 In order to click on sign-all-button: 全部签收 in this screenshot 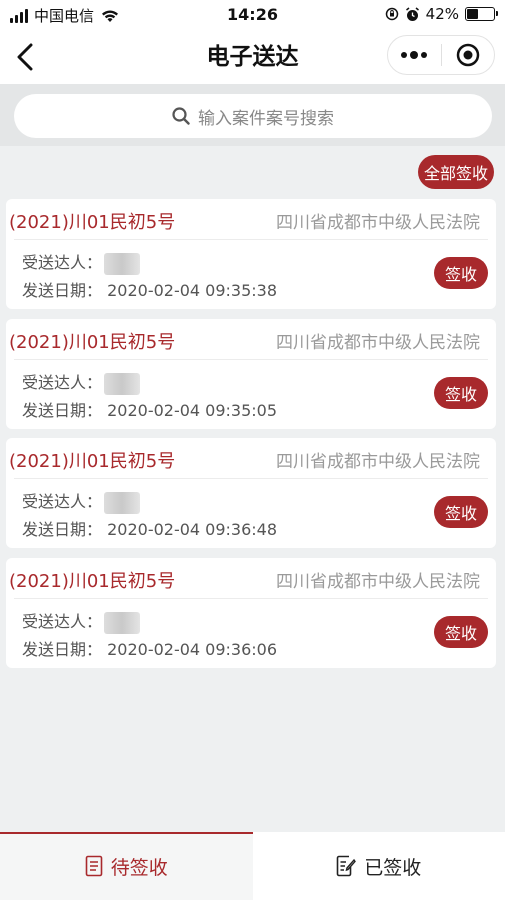, I will do `click(456, 172)`.